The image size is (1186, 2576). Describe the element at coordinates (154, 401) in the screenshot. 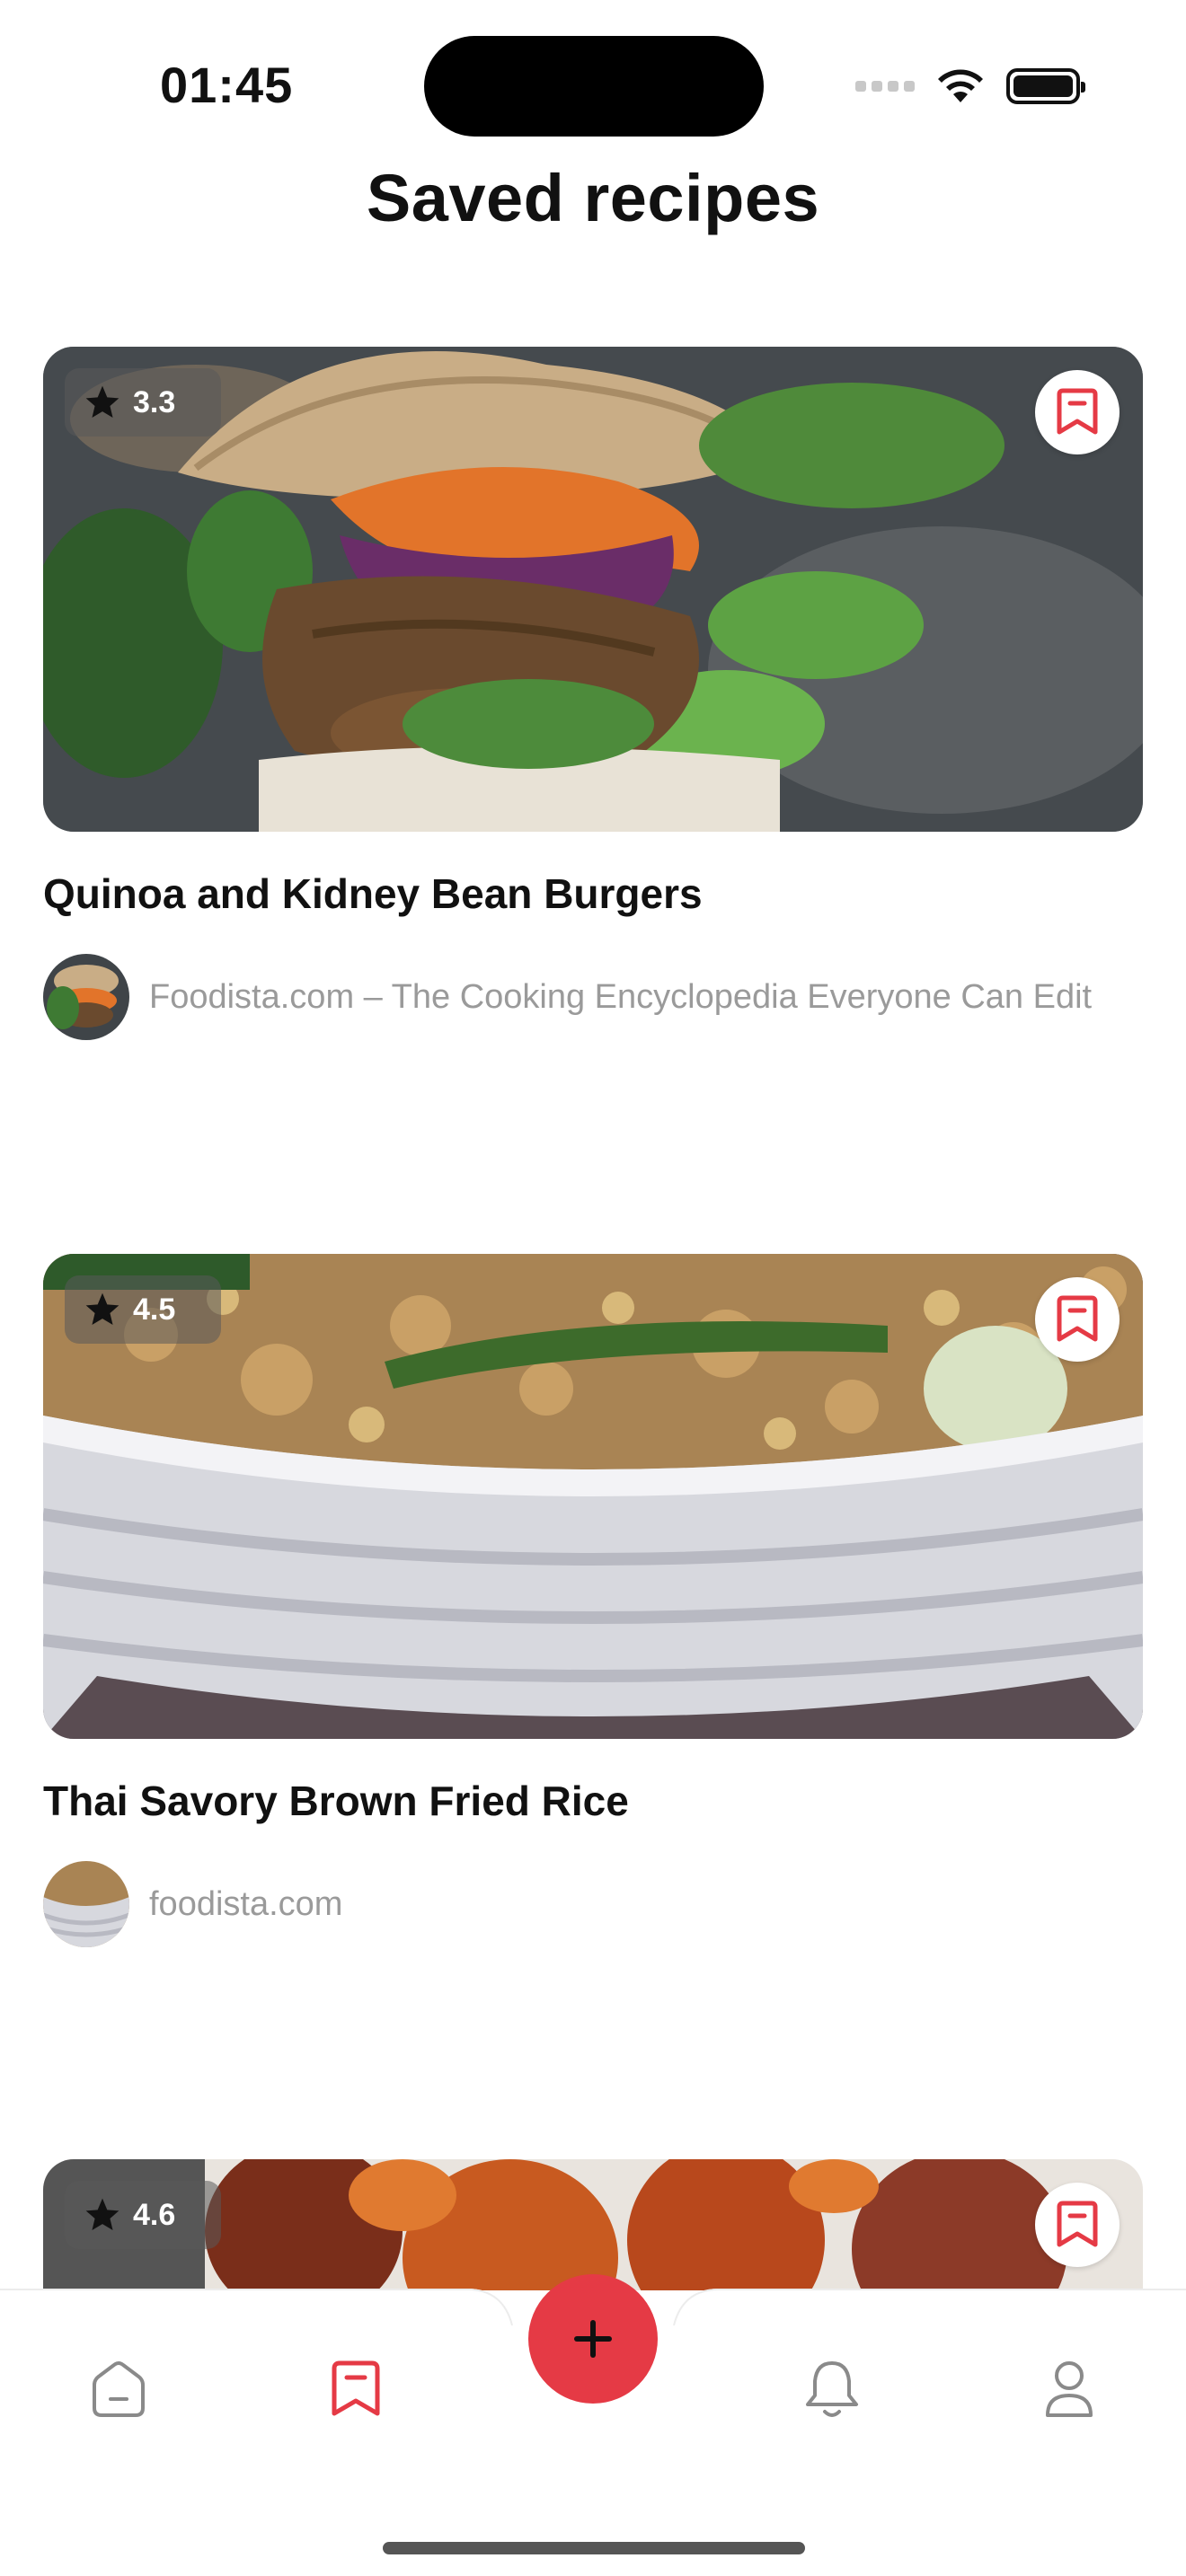

I see `rating-value: 3.3` at that location.